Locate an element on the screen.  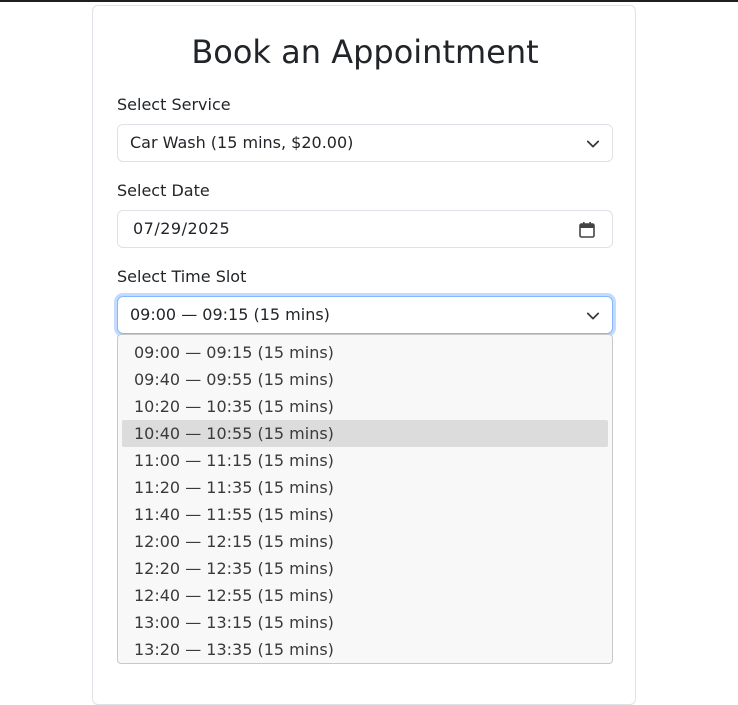
service-select-value: Car Wash (15 mins, $20.00) is located at coordinates (242, 142).